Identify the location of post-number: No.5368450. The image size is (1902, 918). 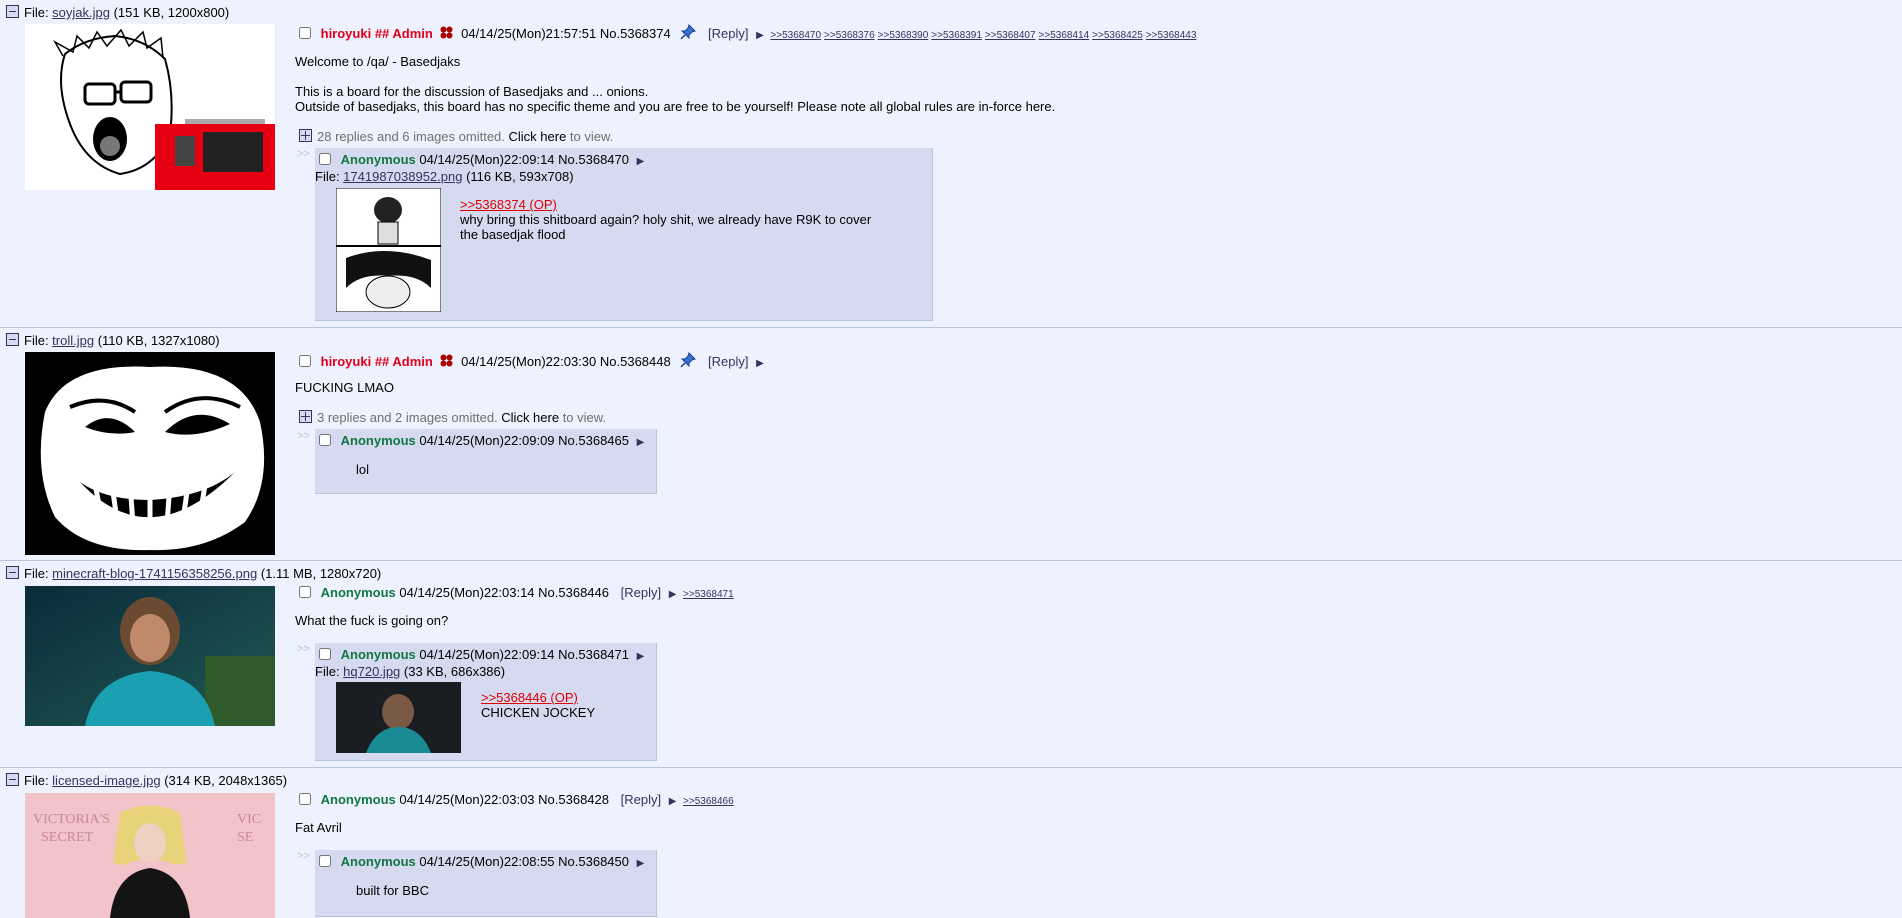
(593, 861).